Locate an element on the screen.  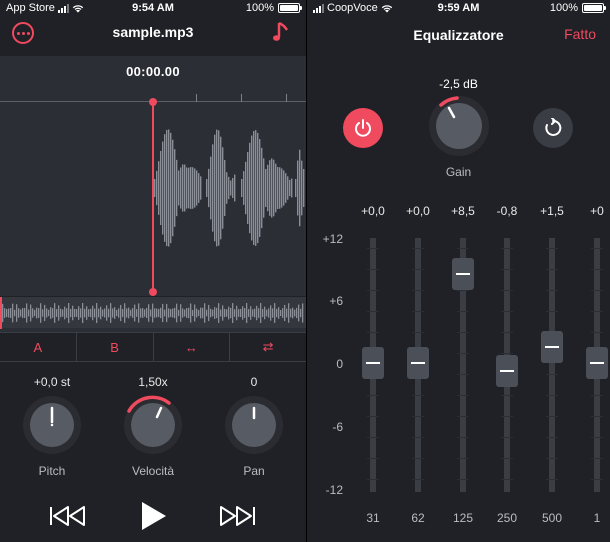
repeat-button: ⇄ is located at coordinates (268, 347).